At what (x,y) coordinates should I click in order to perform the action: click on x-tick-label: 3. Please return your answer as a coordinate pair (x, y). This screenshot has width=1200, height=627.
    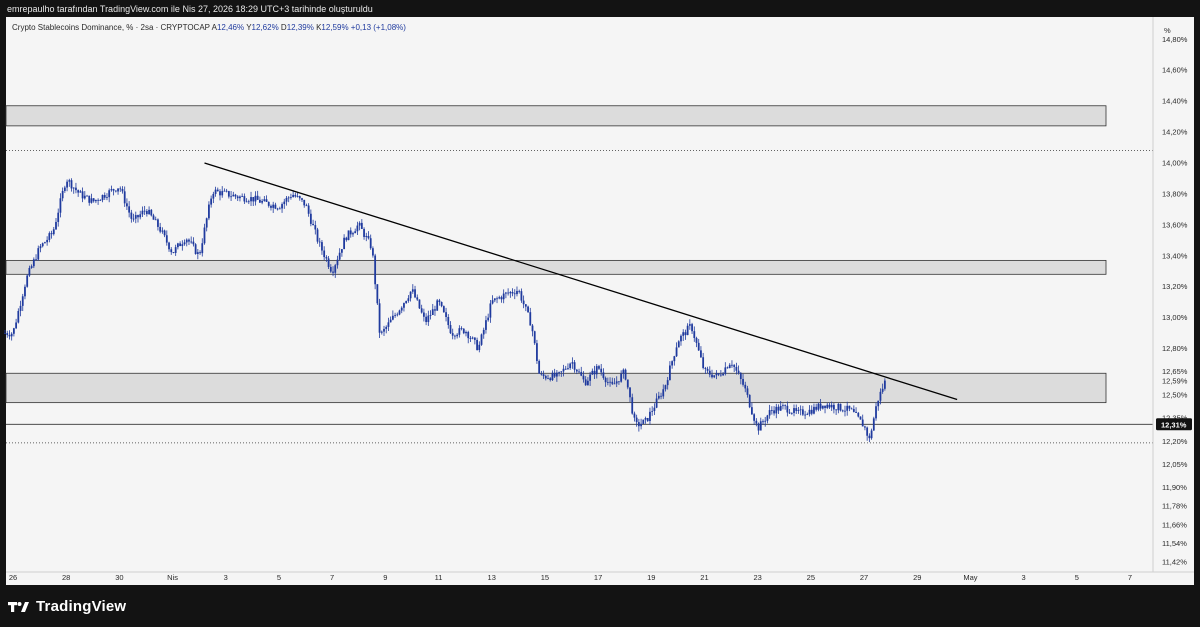
    Looking at the image, I should click on (226, 577).